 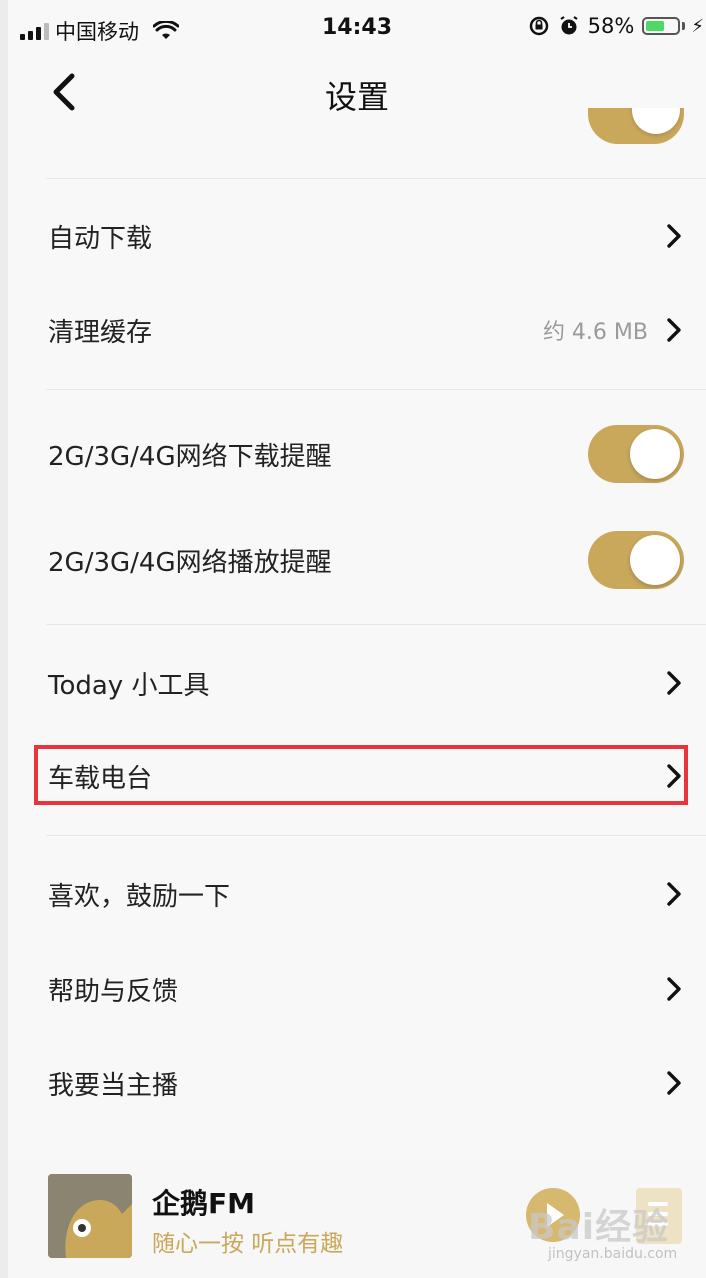 What do you see at coordinates (595, 332) in the screenshot?
I see `cache-size-value: 约 4.6 MB` at bounding box center [595, 332].